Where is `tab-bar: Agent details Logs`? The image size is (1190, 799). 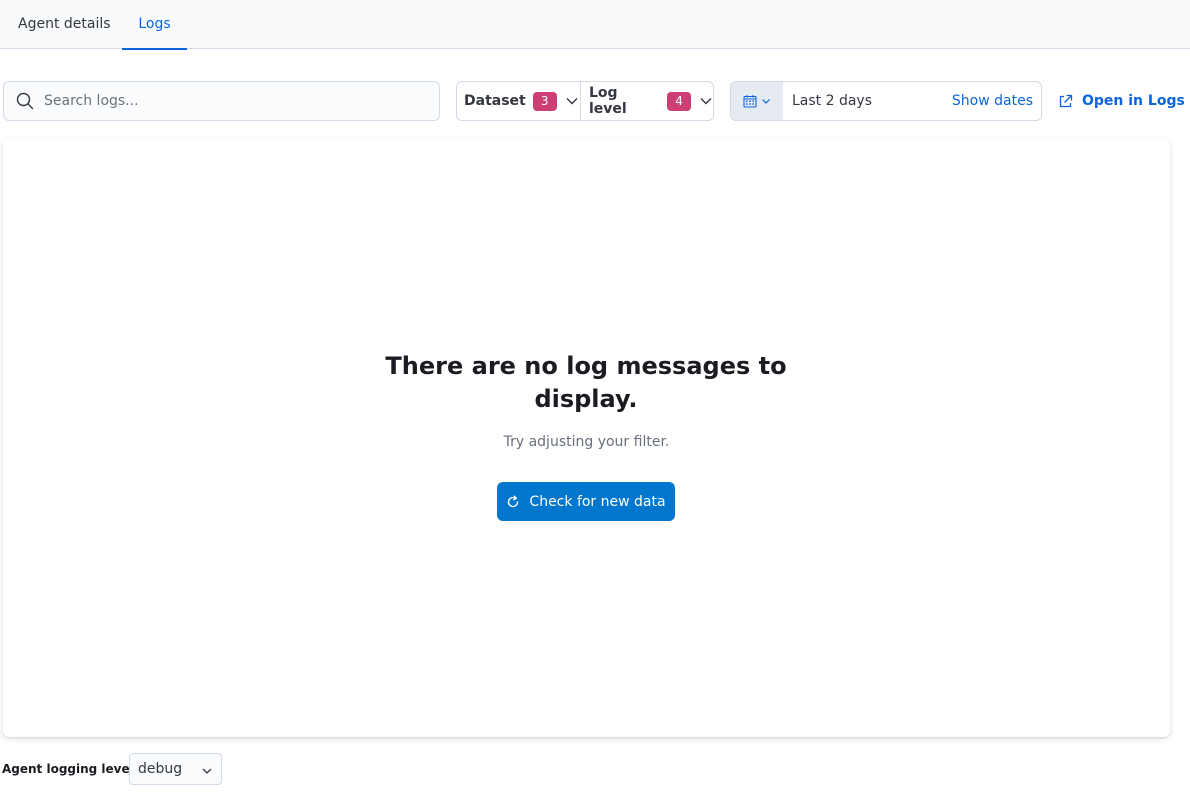 tab-bar: Agent details Logs is located at coordinates (595, 25).